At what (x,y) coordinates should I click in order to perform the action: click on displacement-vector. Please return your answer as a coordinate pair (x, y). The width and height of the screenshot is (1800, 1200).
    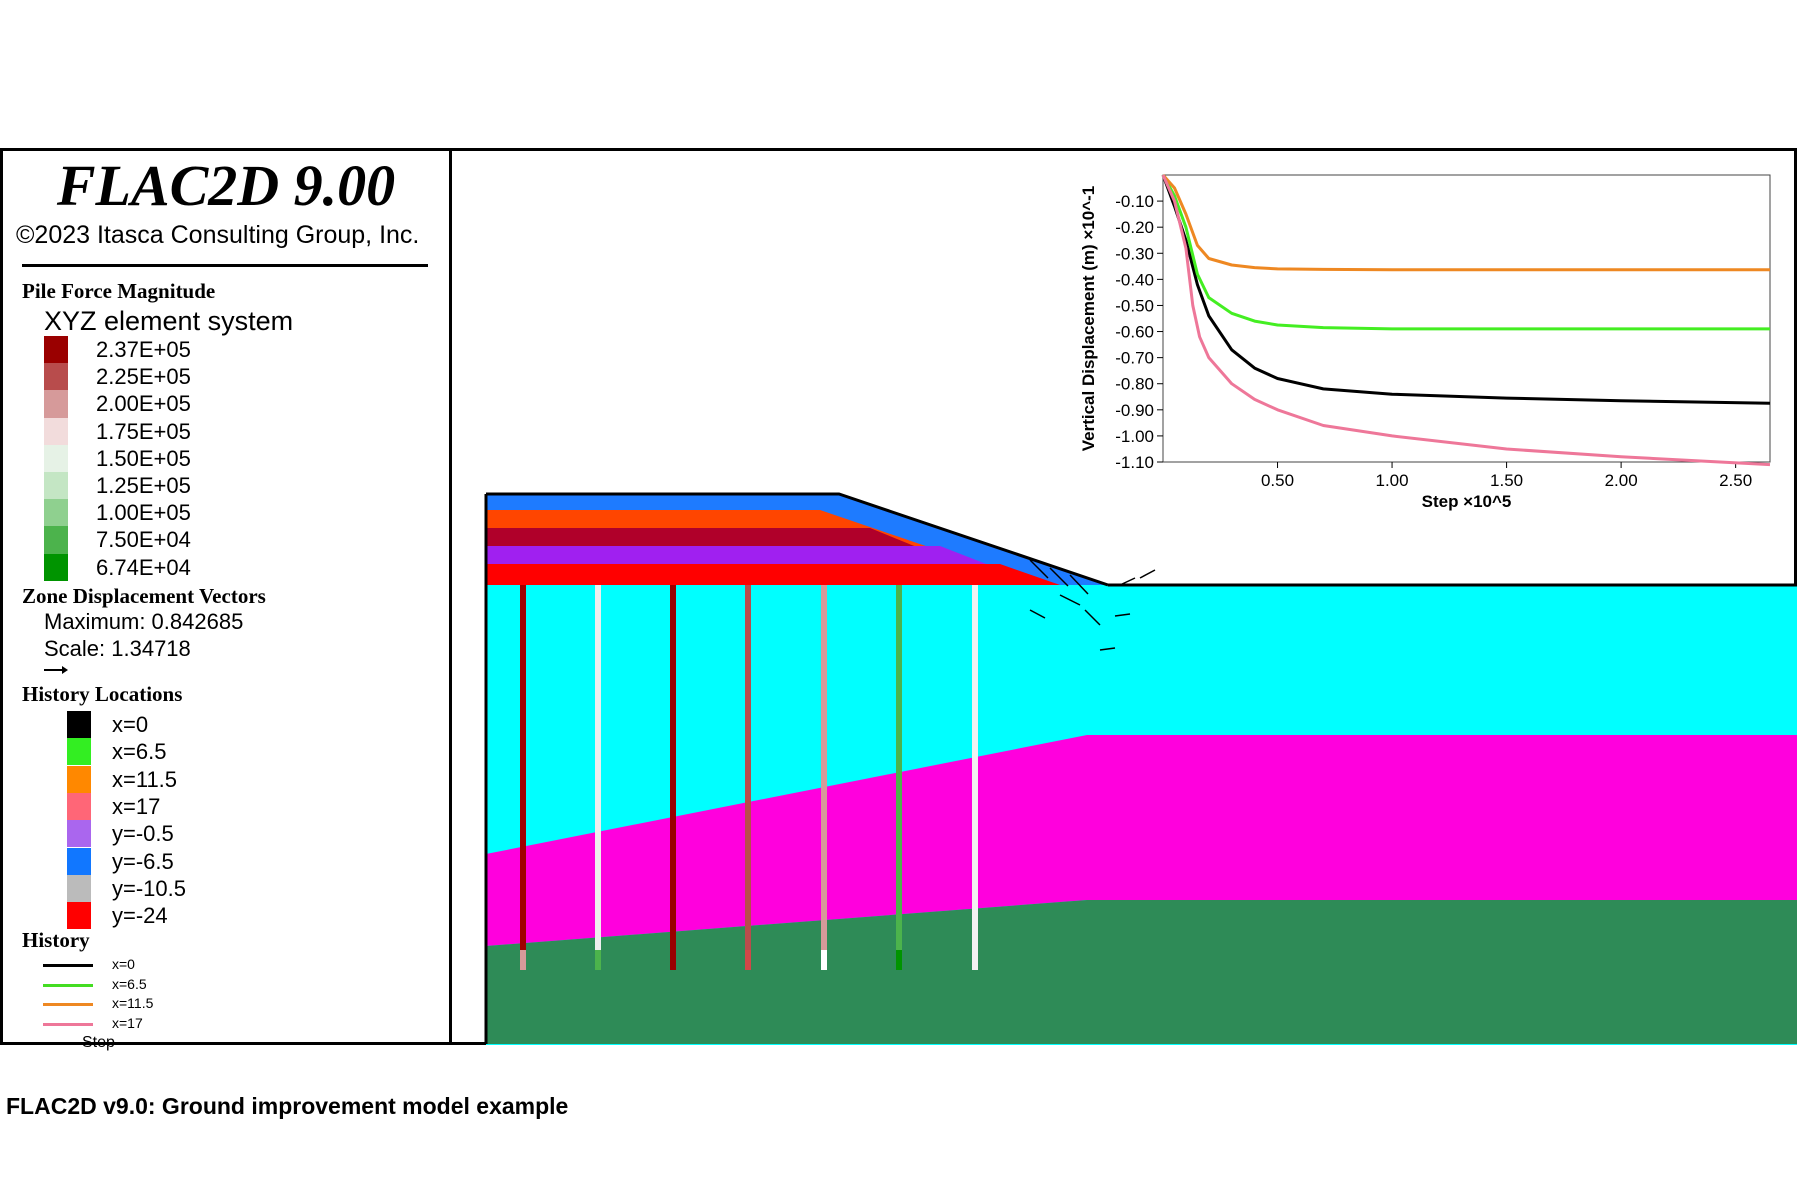
    Looking at the image, I should click on (1147, 574).